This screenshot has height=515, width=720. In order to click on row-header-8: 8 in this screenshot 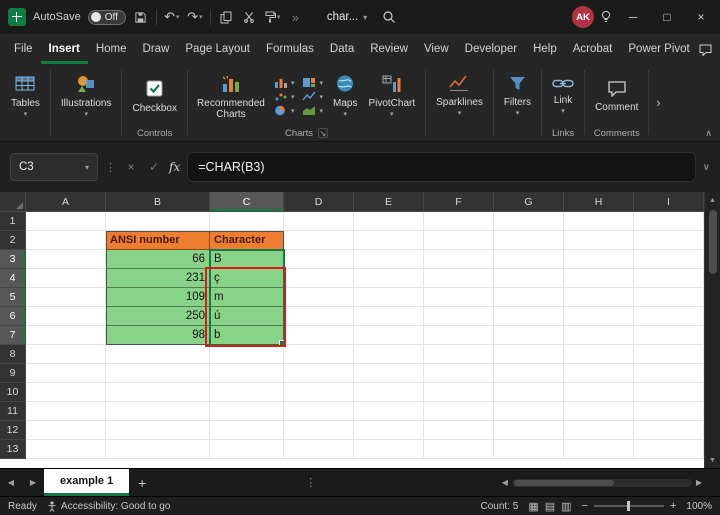, I will do `click(13, 354)`.